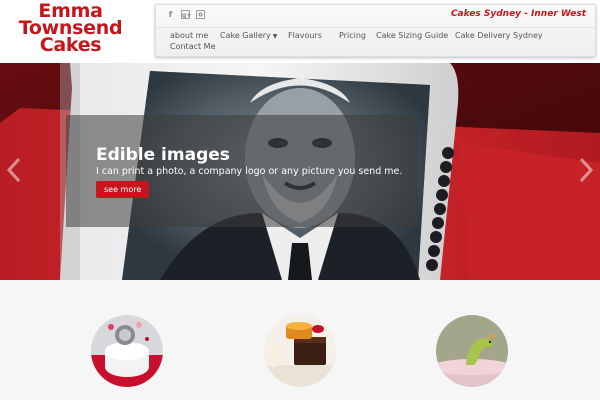  I want to click on see-more-button: see more, so click(123, 189).